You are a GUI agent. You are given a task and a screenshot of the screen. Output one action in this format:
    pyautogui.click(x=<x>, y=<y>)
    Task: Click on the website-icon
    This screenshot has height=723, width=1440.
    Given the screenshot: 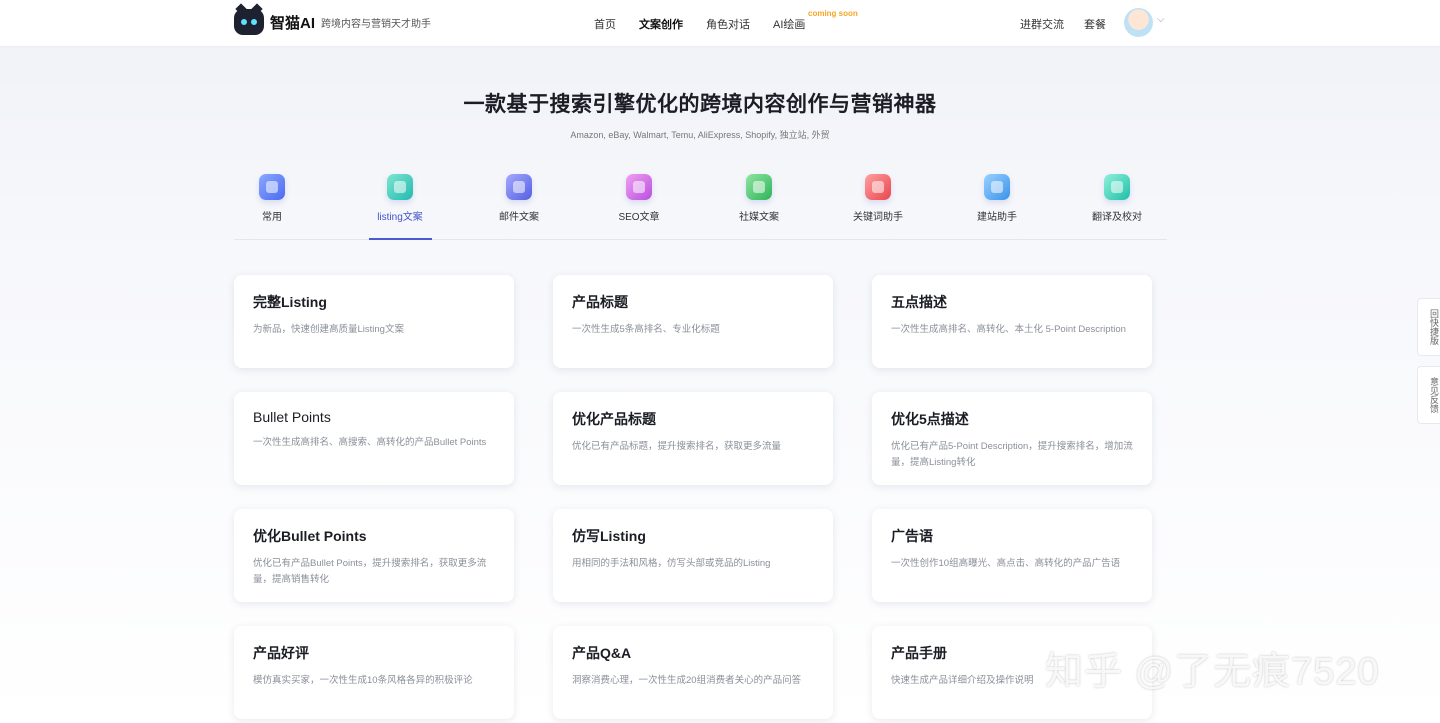 What is the action you would take?
    pyautogui.click(x=997, y=187)
    